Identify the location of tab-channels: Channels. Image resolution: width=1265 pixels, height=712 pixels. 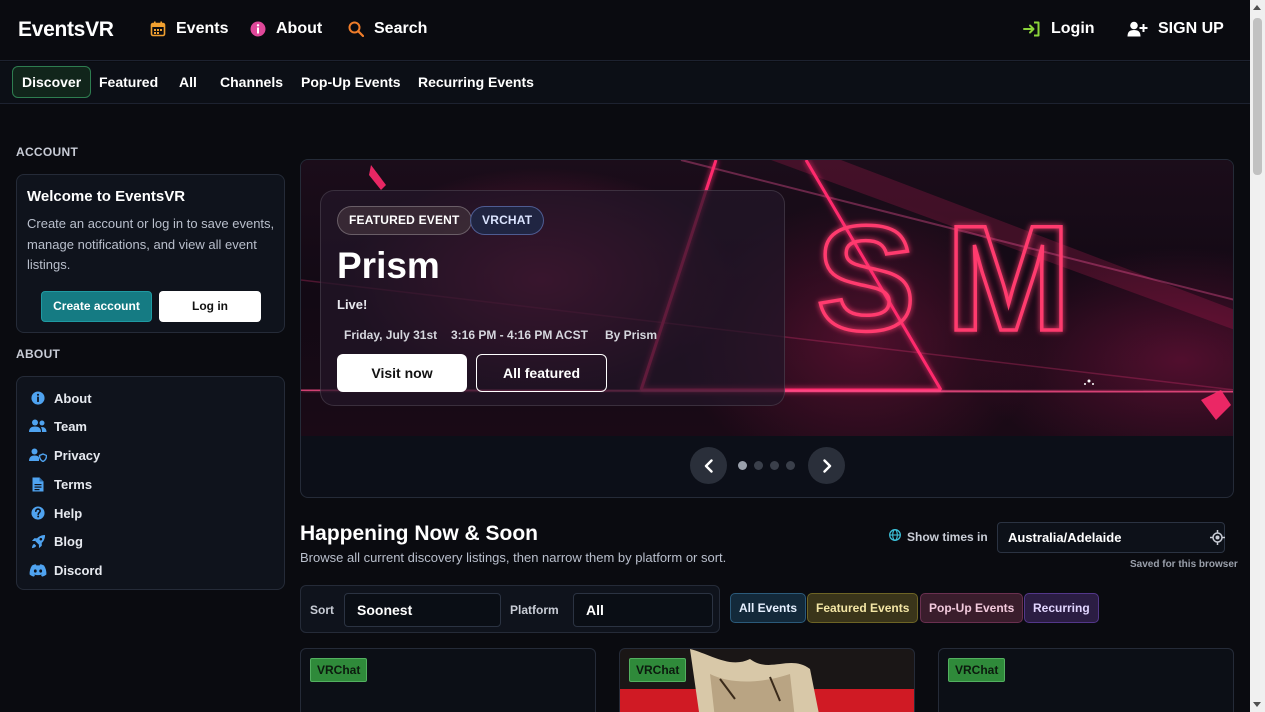
(251, 82).